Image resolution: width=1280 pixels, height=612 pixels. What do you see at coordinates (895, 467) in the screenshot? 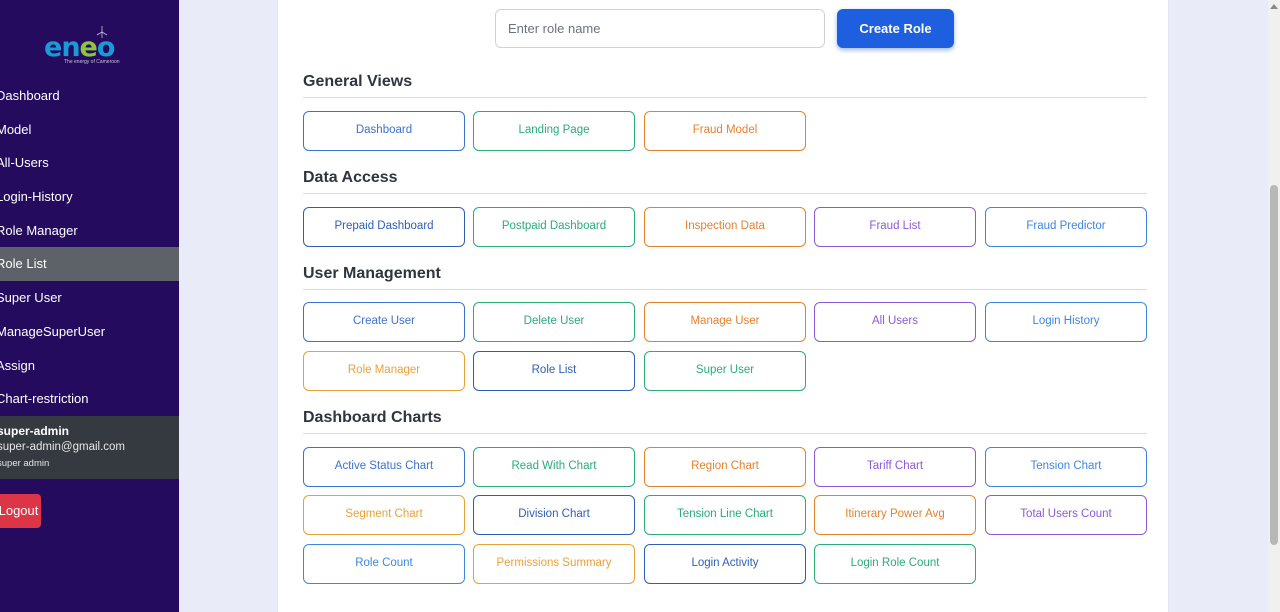
I see `permission-tariff-chart: Tariff Chart` at bounding box center [895, 467].